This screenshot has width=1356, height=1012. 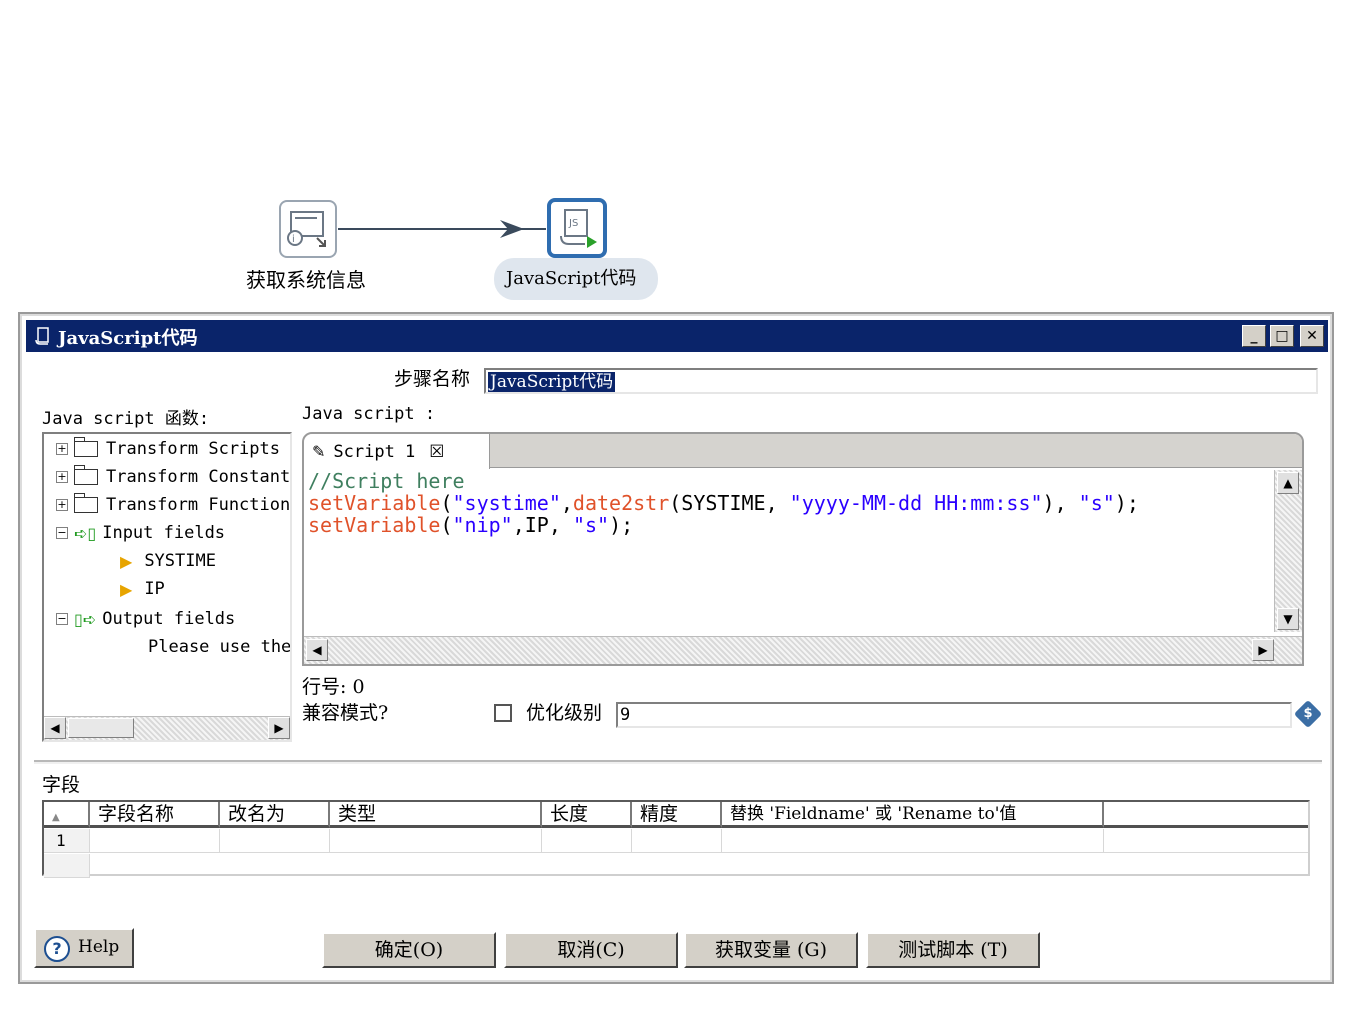 I want to click on javascript-step-icon: JS, so click(x=577, y=228).